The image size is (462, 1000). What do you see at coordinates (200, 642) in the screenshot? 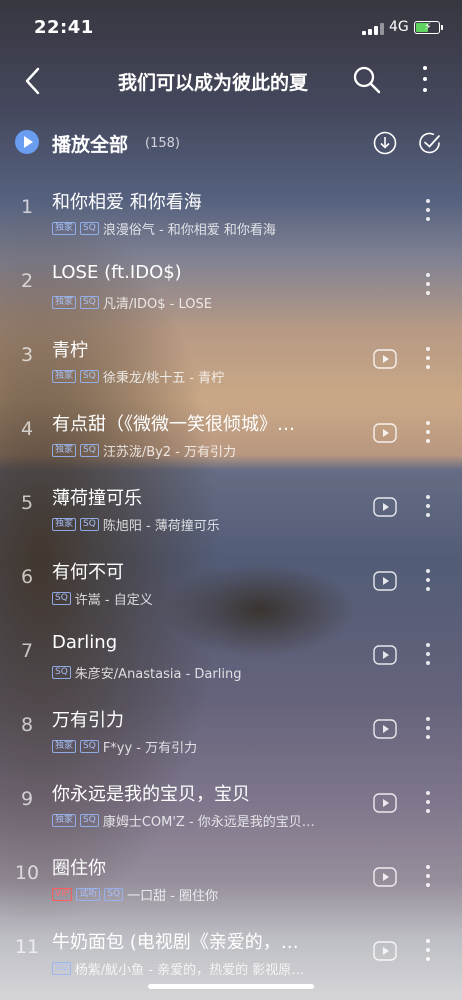
I see `song-title: Darling` at bounding box center [200, 642].